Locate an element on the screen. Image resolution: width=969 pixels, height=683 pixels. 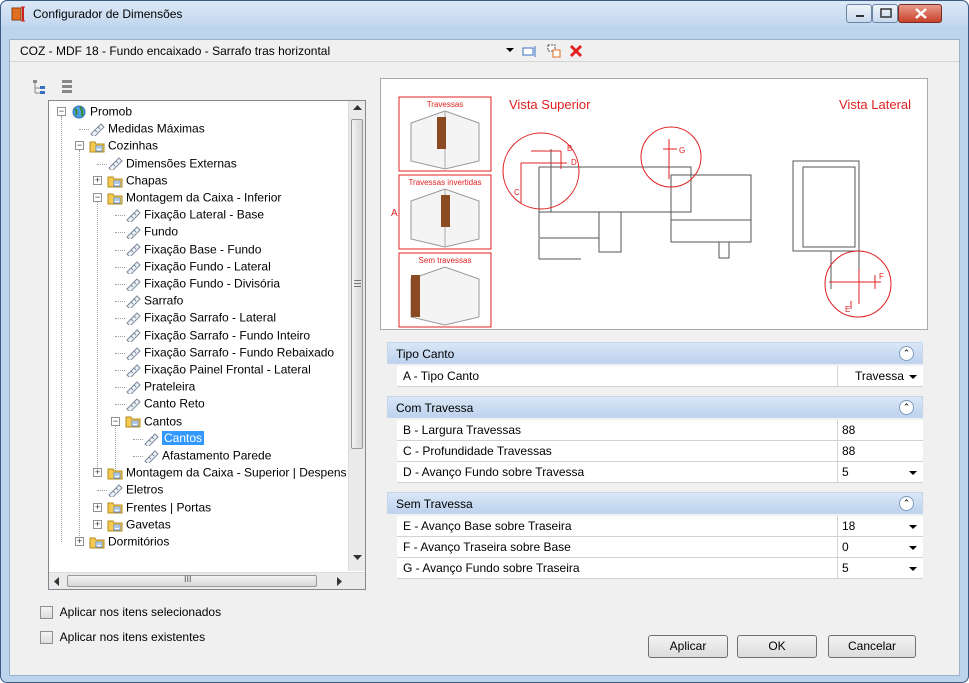
tree-item-dimensoes-externas: Dimensões Externas is located at coordinates (172, 163).